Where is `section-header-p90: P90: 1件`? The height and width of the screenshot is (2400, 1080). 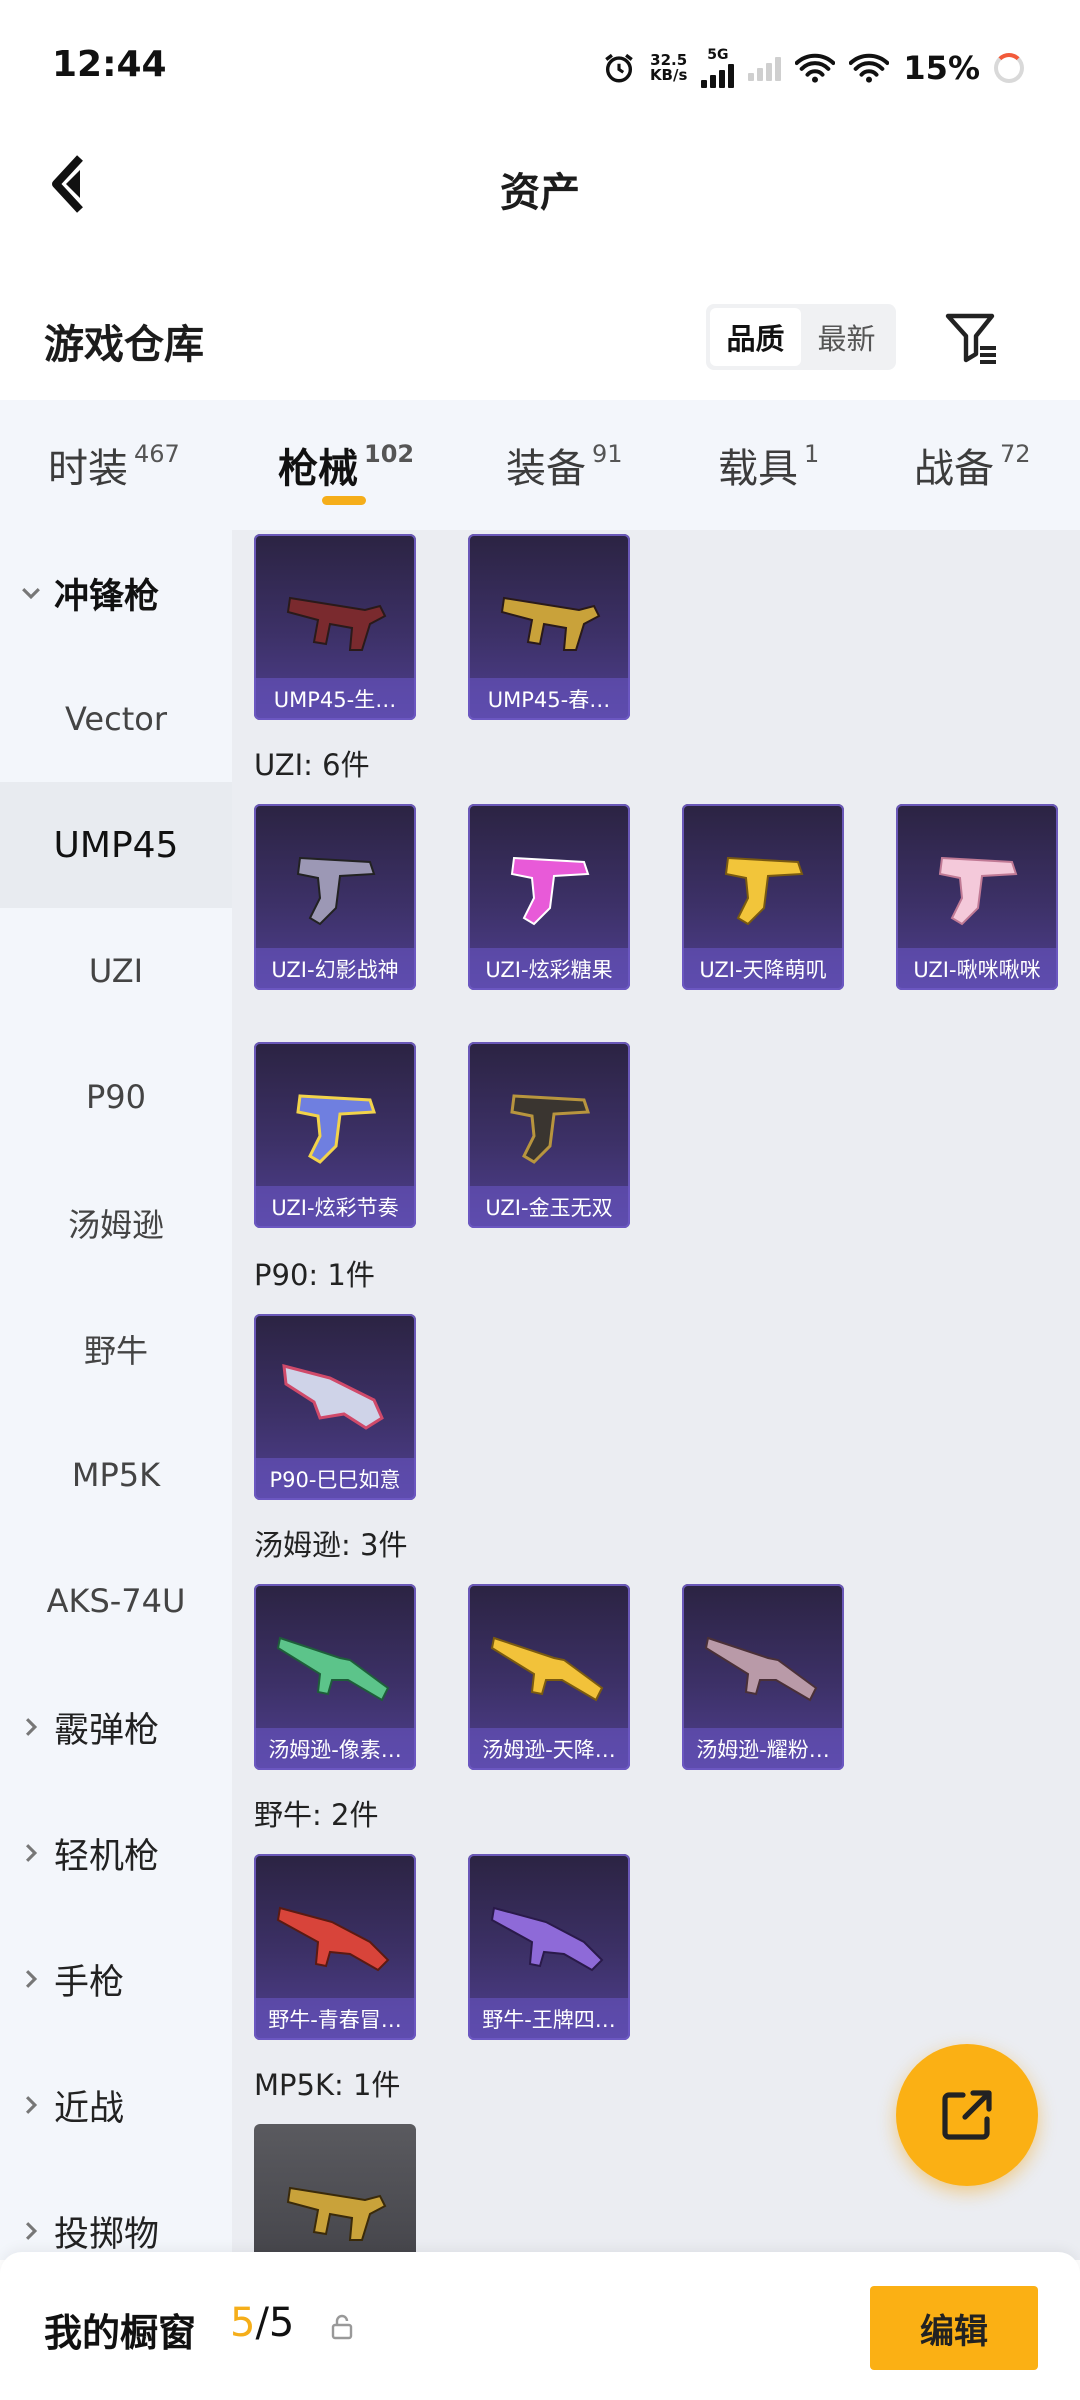 section-header-p90: P90: 1件 is located at coordinates (314, 1275).